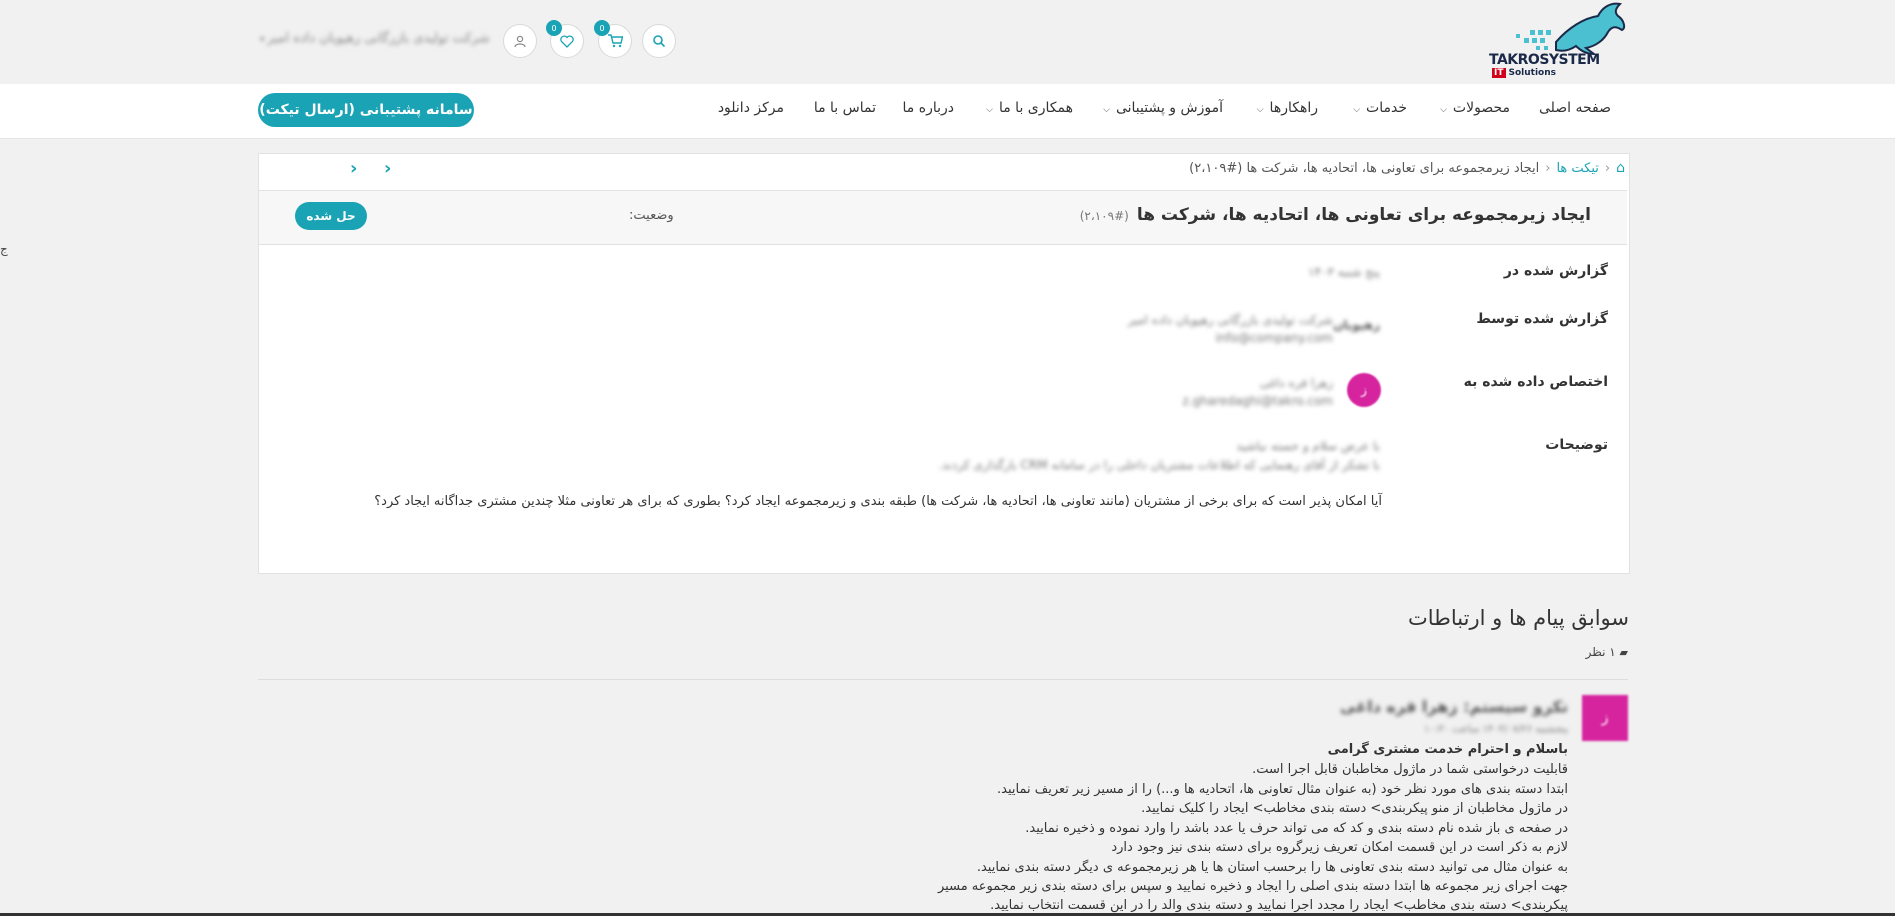 The width and height of the screenshot is (1895, 916). Describe the element at coordinates (1576, 445) in the screenshot. I see `description-label: توضیحات` at that location.